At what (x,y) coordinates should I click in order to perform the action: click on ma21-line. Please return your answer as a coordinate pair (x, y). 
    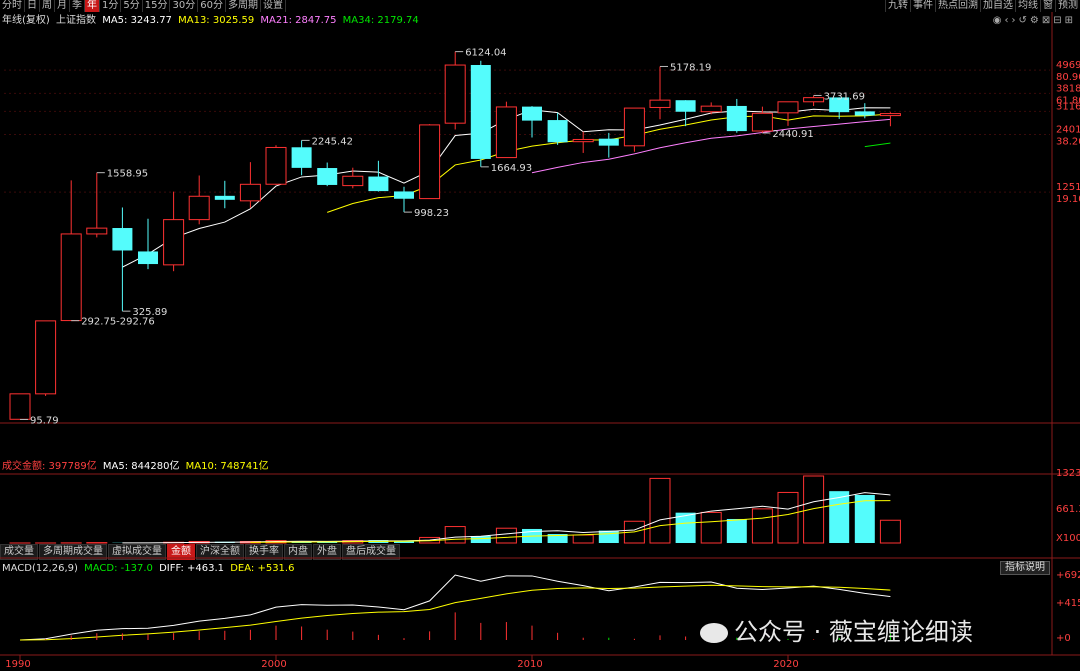
    Looking at the image, I should click on (711, 146).